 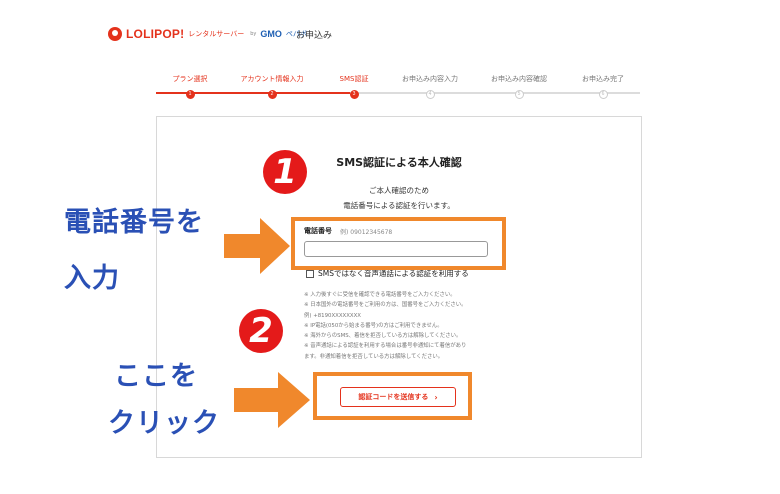 What do you see at coordinates (603, 94) in the screenshot?
I see `step-number: 6` at bounding box center [603, 94].